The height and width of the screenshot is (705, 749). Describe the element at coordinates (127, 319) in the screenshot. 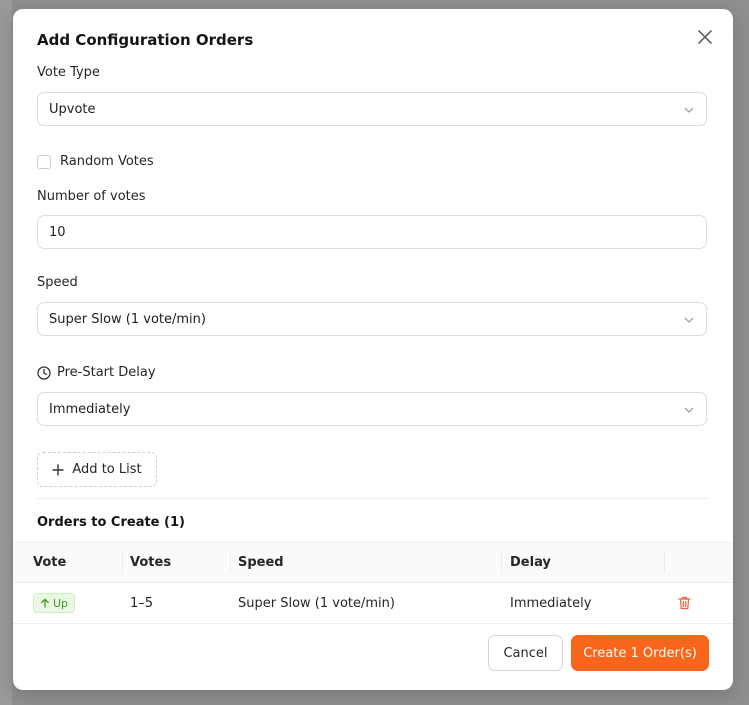

I see `speed-value: Super Slow (1 vote/min)` at that location.